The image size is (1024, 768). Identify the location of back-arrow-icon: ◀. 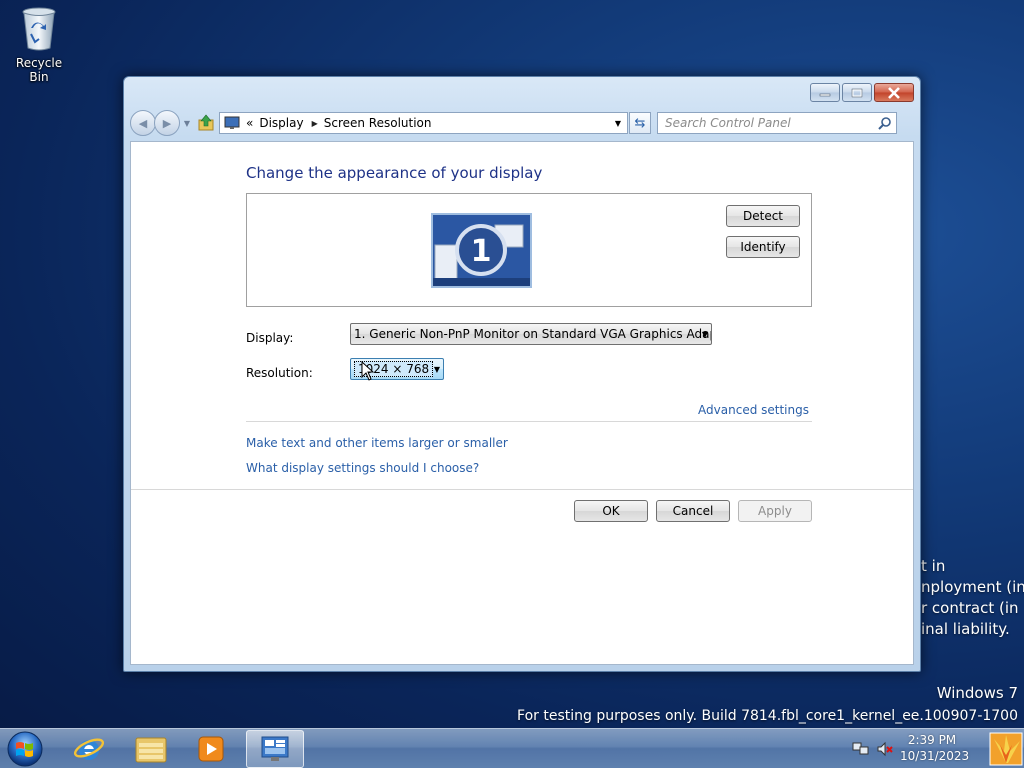
(143, 123).